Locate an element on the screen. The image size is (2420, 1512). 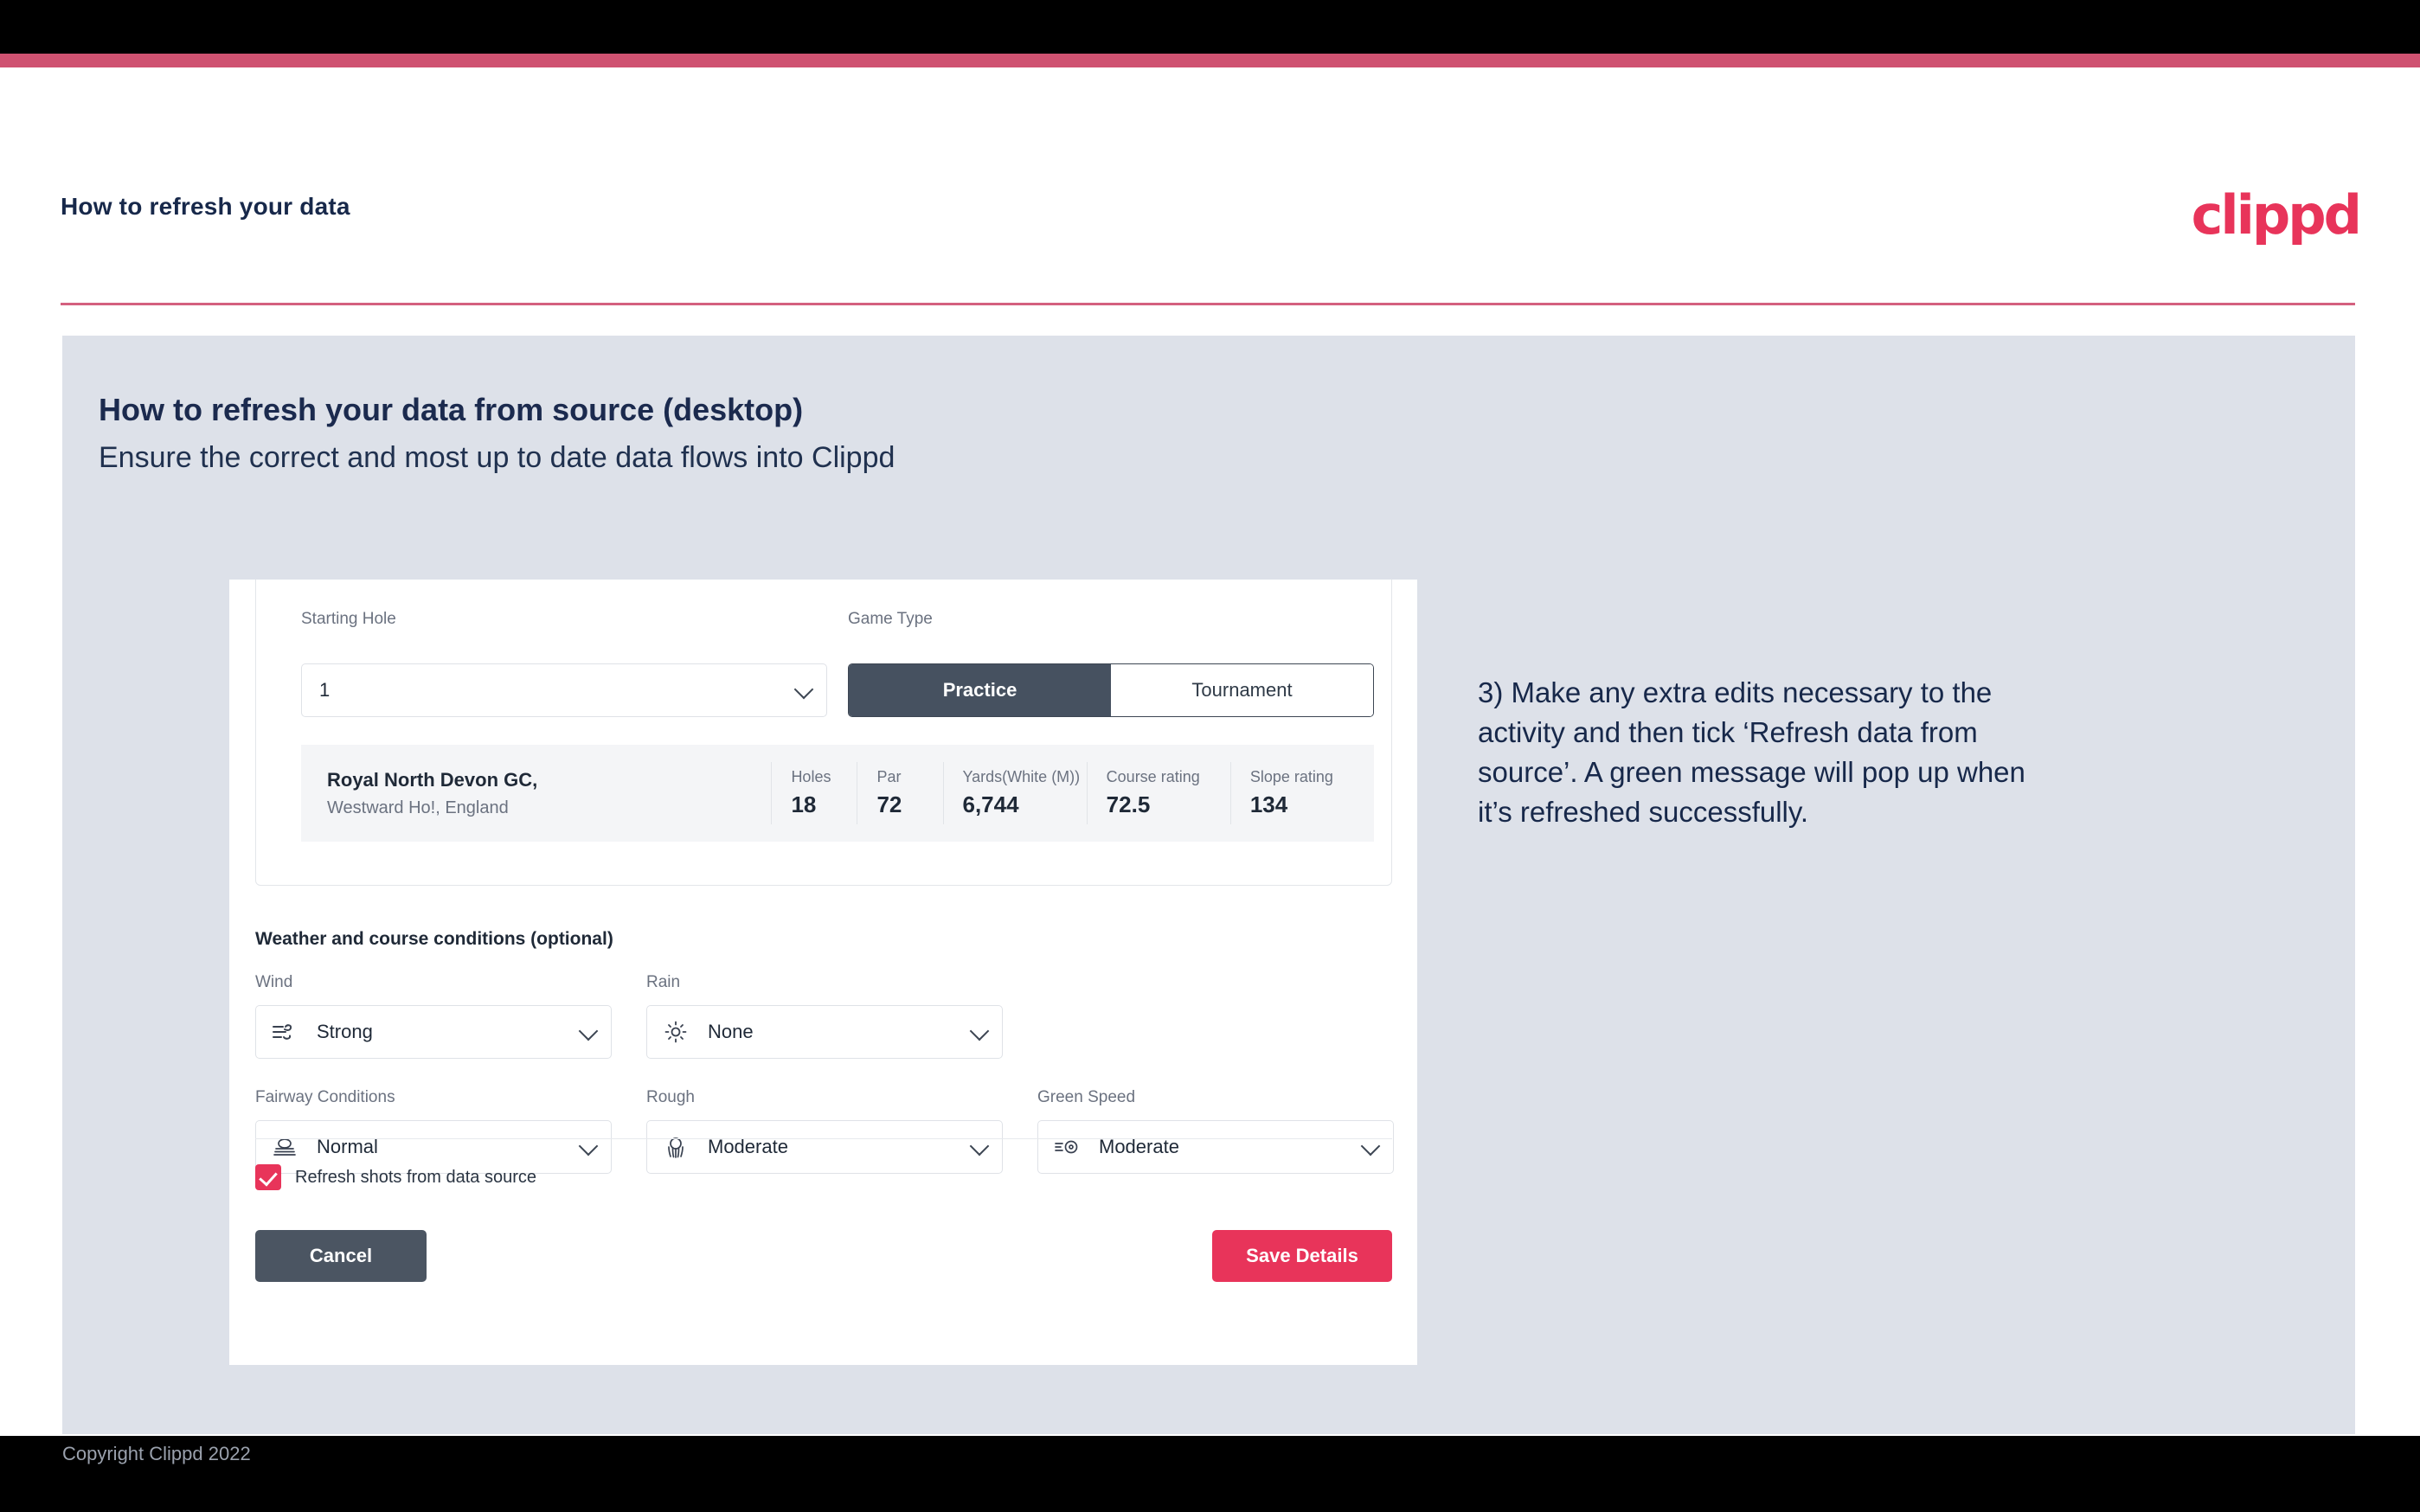
stat-label: Holes is located at coordinates (811, 776).